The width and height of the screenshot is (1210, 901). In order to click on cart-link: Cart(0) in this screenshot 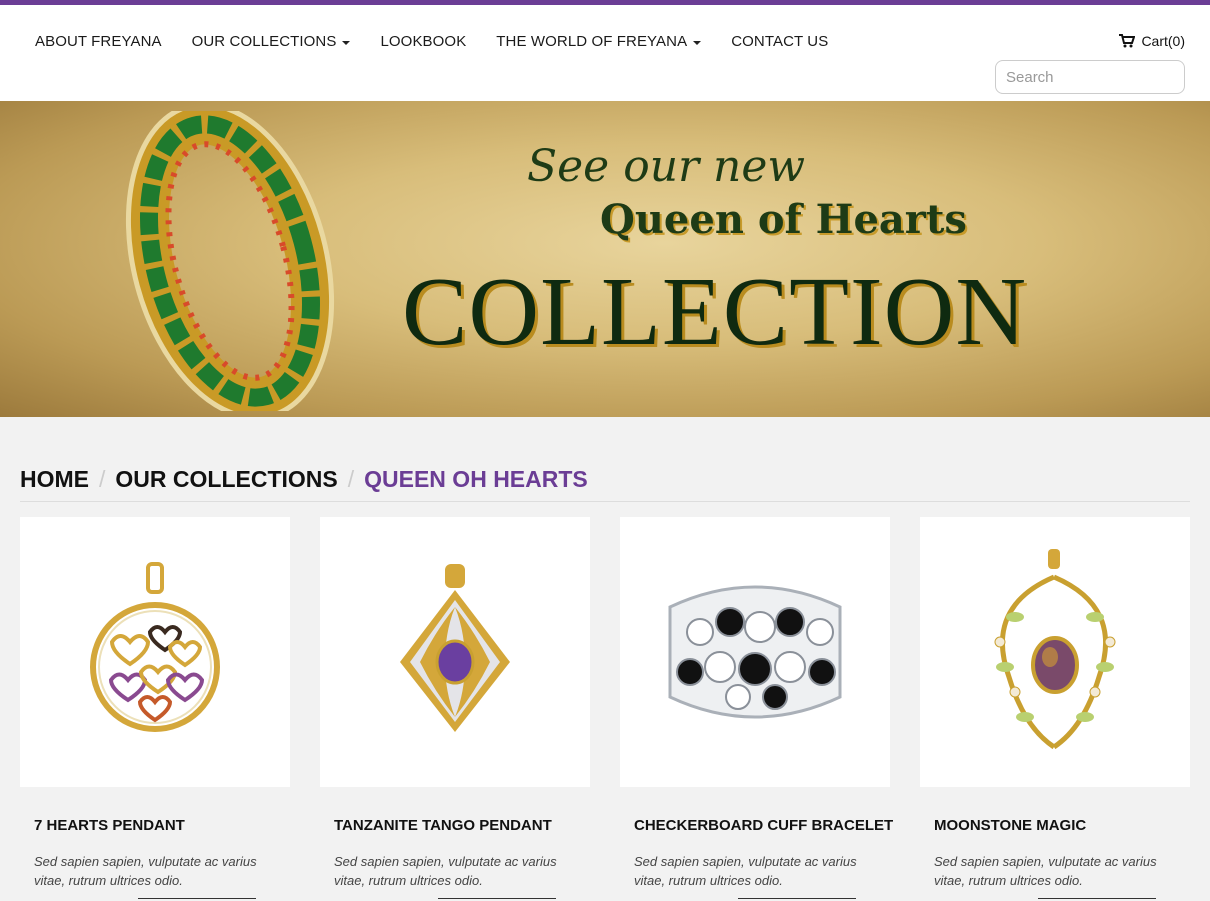, I will do `click(1152, 41)`.